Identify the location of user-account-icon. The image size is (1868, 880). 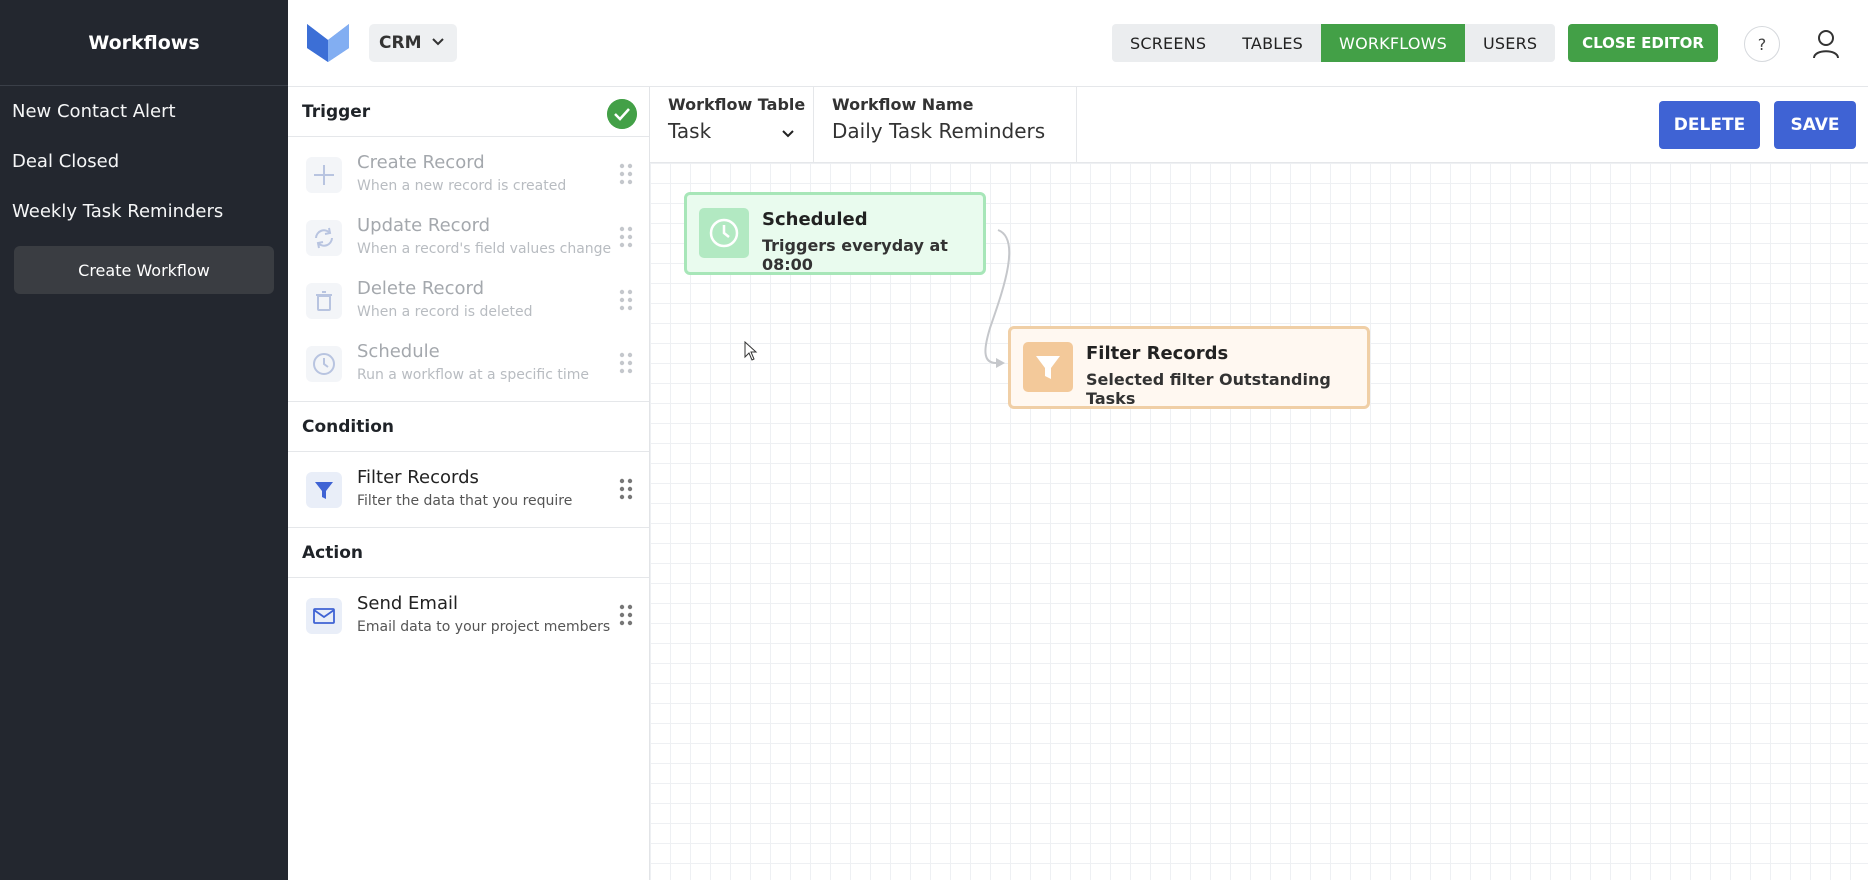
(1826, 44).